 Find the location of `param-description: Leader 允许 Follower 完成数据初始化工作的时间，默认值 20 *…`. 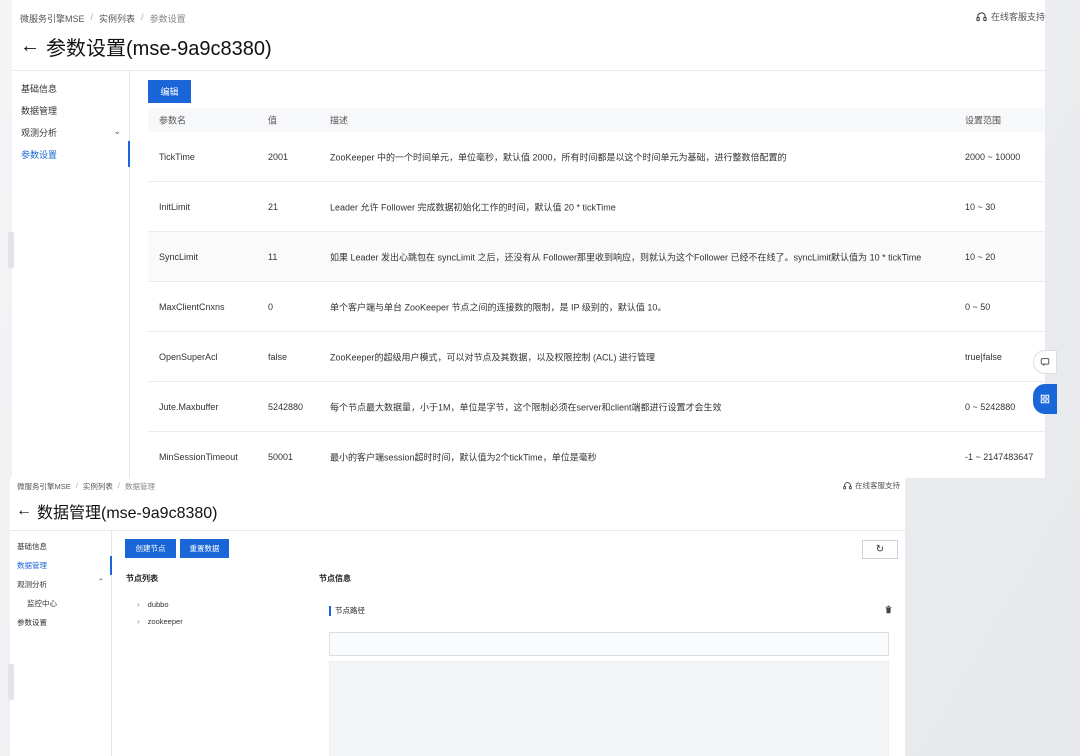

param-description: Leader 允许 Follower 完成数据初始化工作的时间，默认值 20 *… is located at coordinates (473, 207).